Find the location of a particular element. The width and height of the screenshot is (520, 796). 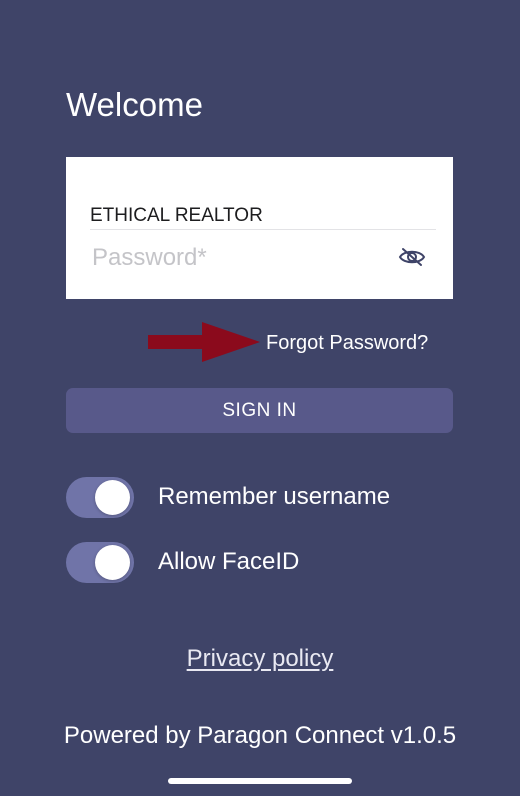

powered-by-text: Powered by Paragon Connect v1.0.5 is located at coordinates (260, 735).